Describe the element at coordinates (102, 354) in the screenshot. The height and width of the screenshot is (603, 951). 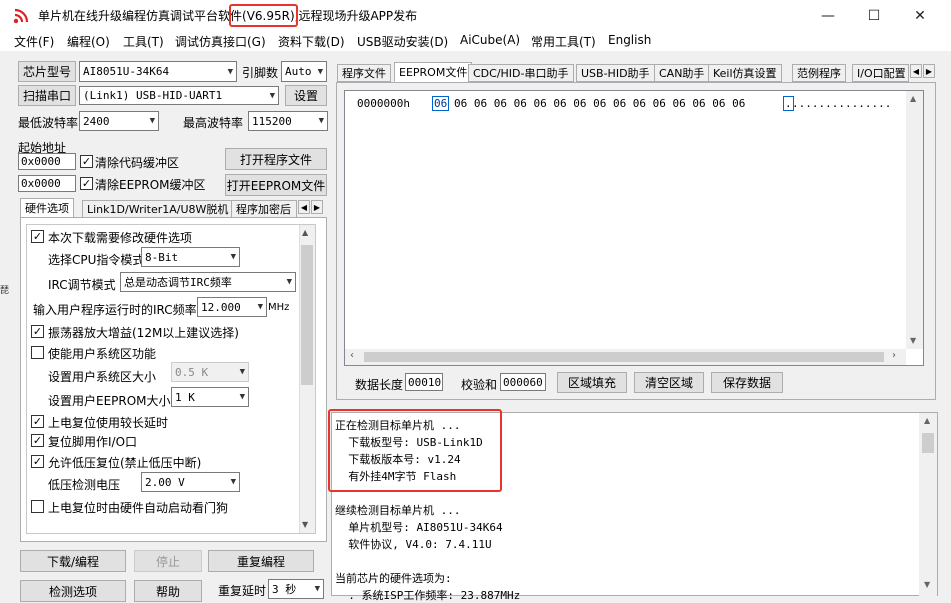
I see `user-sys-area-label: 使能用户系统区功能` at that location.